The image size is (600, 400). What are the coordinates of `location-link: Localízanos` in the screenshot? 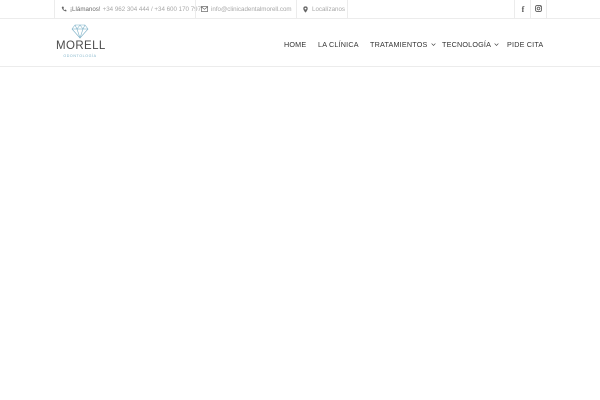 It's located at (323, 9).